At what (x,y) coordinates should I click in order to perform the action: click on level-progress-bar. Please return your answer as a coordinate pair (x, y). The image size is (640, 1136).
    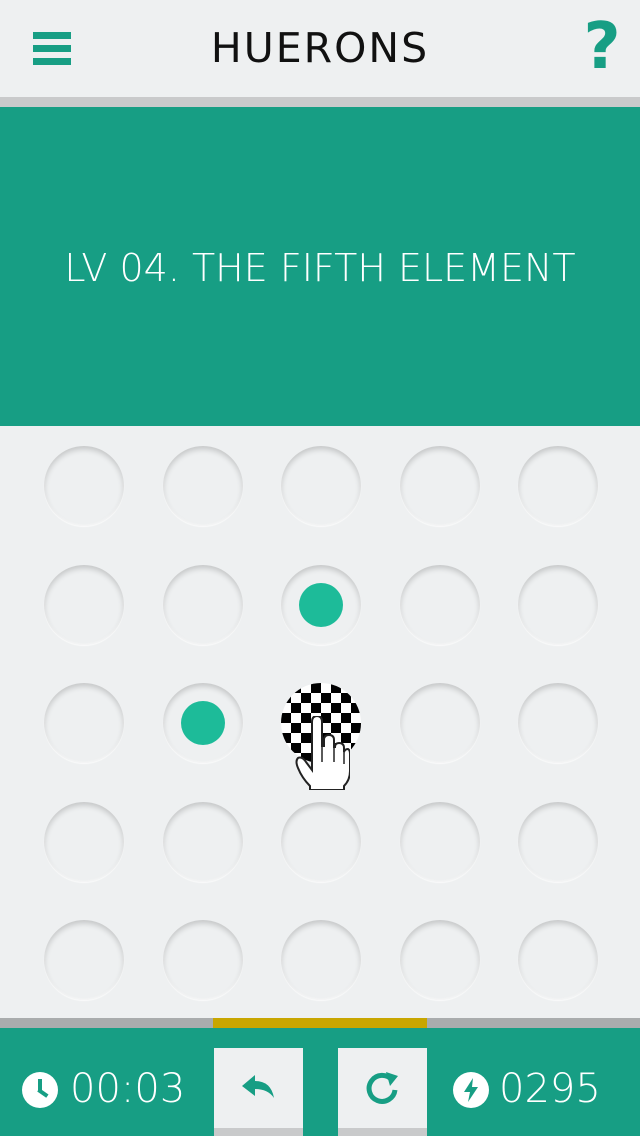
    Looking at the image, I should click on (320, 1023).